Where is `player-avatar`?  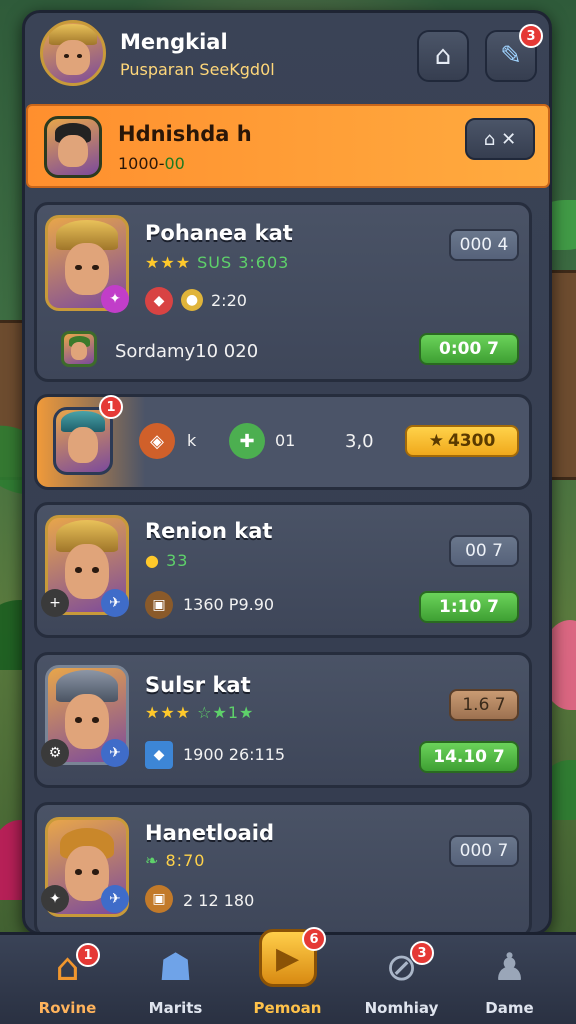 player-avatar is located at coordinates (73, 53).